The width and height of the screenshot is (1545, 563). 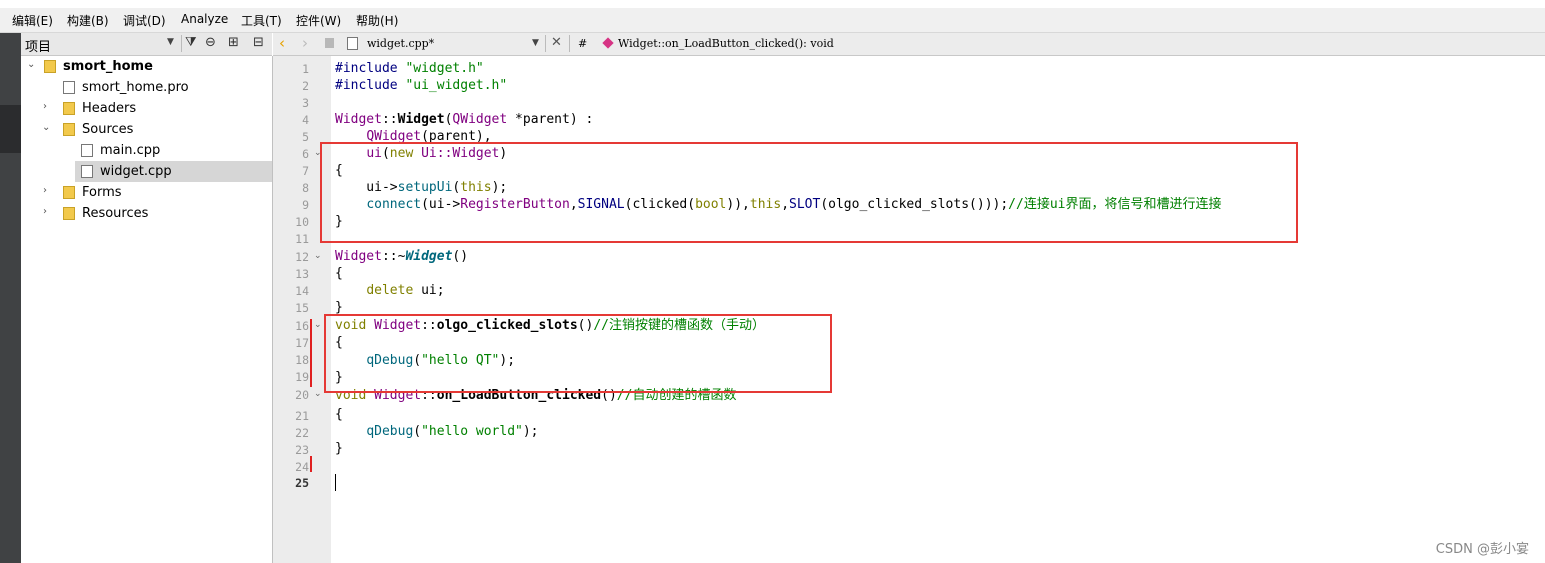 I want to click on split-icon: ⊞, so click(x=233, y=42).